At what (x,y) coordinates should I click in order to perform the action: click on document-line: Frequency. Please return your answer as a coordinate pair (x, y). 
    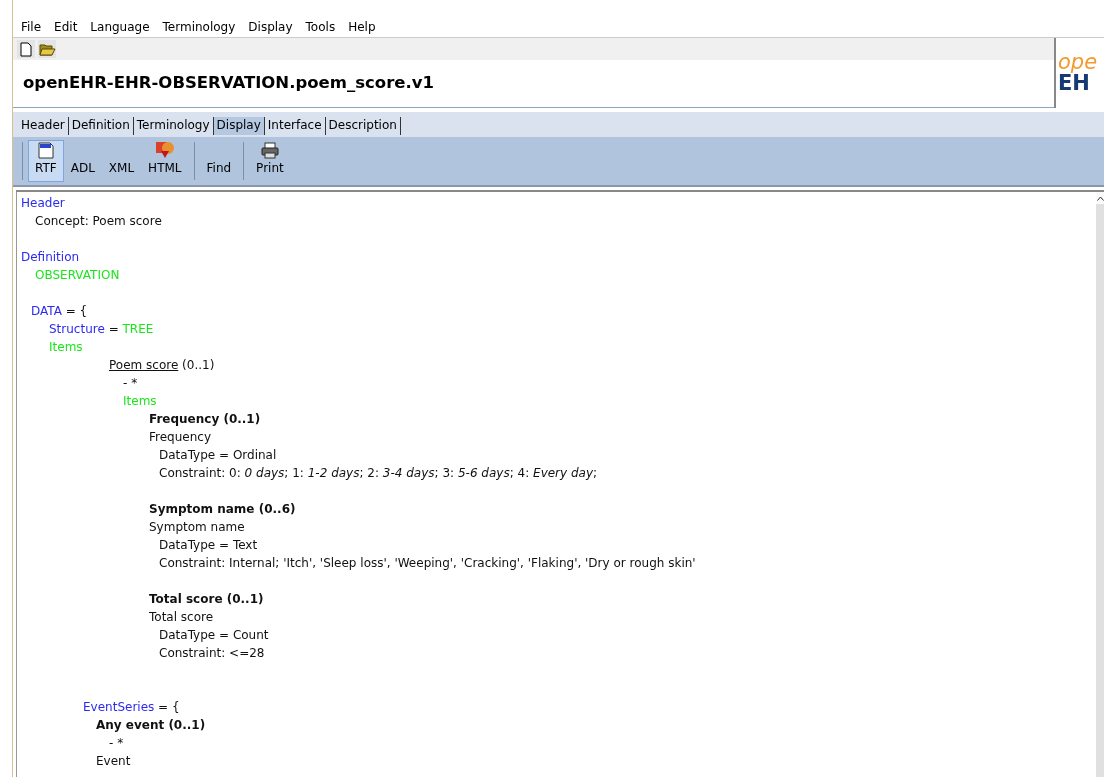
    Looking at the image, I should click on (180, 437).